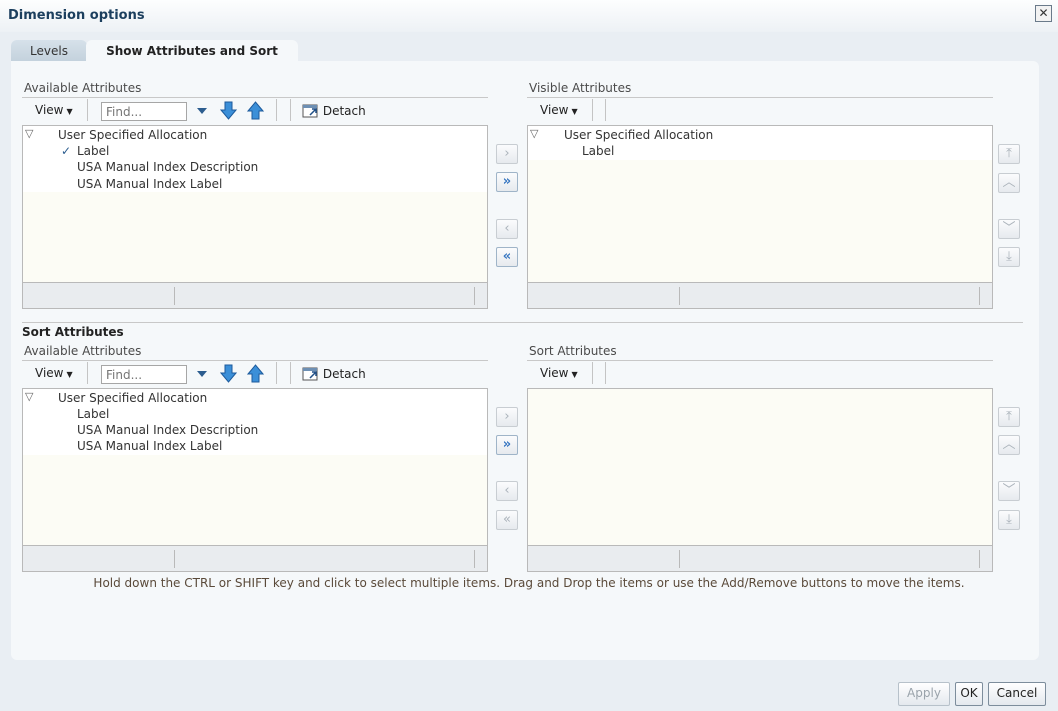 The image size is (1058, 711). I want to click on chevron-down-icon: ﹀, so click(1009, 228).